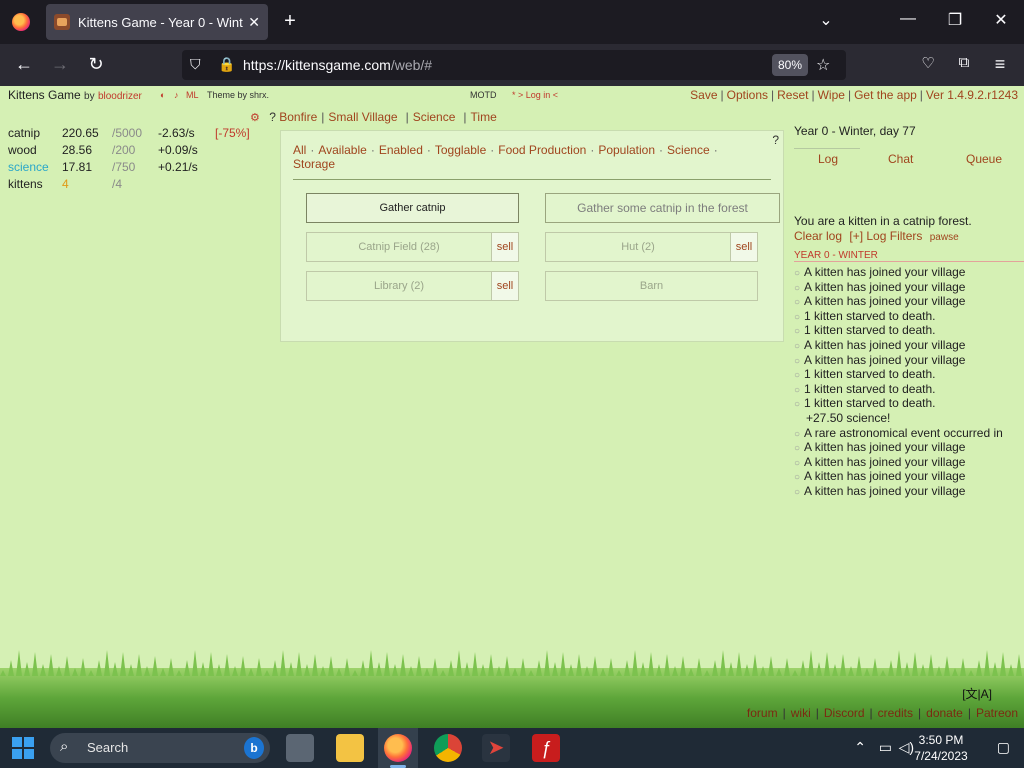 The height and width of the screenshot is (768, 1024). Describe the element at coordinates (535, 95) in the screenshot. I see `login-link: * > Log in <` at that location.